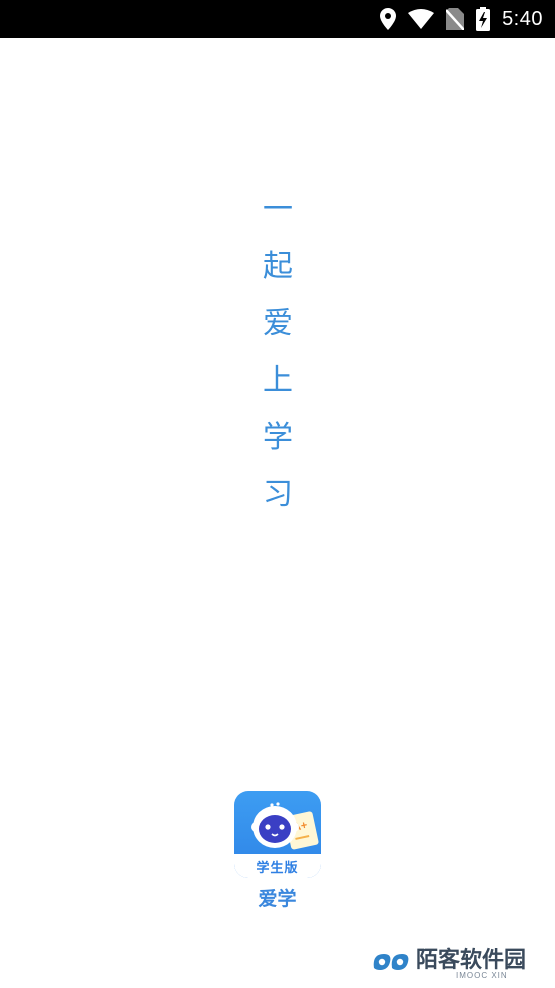  I want to click on slogan-char: 学, so click(278, 437).